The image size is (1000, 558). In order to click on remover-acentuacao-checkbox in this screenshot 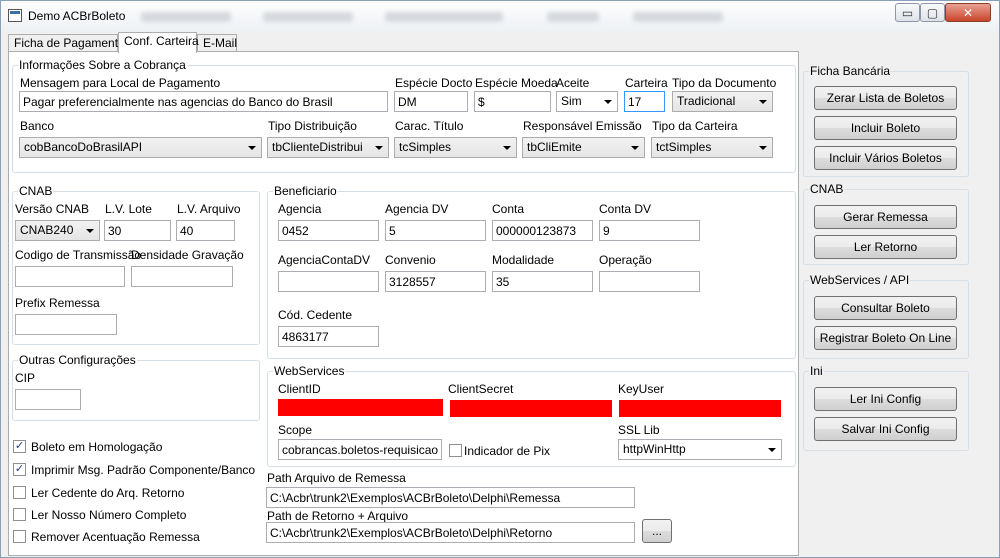, I will do `click(19, 536)`.